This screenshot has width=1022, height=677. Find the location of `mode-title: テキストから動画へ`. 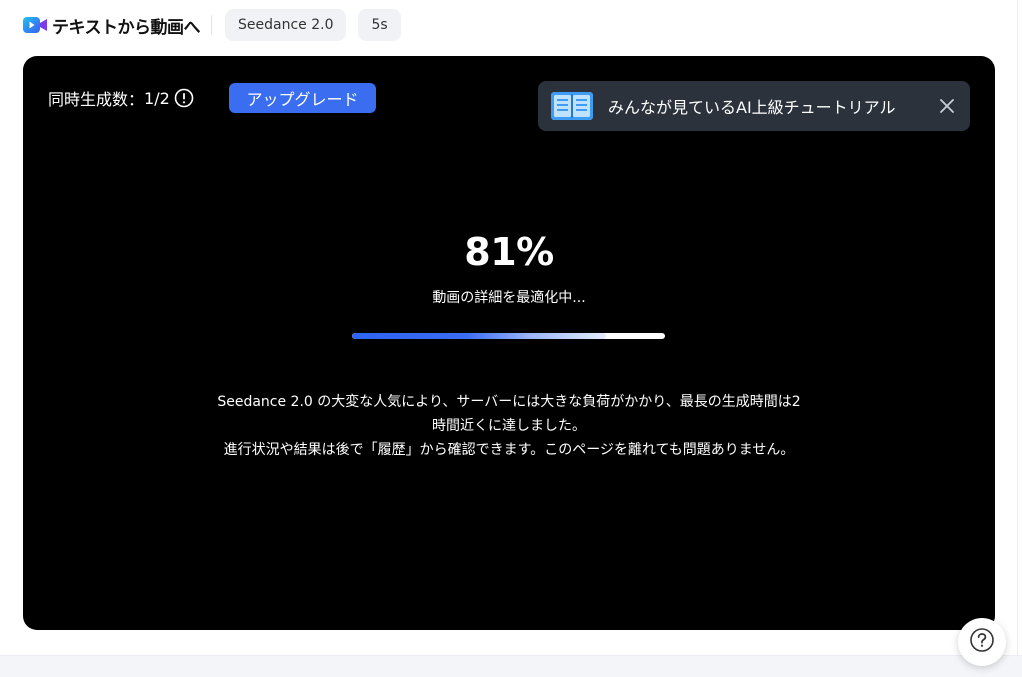

mode-title: テキストから動画へ is located at coordinates (126, 27).